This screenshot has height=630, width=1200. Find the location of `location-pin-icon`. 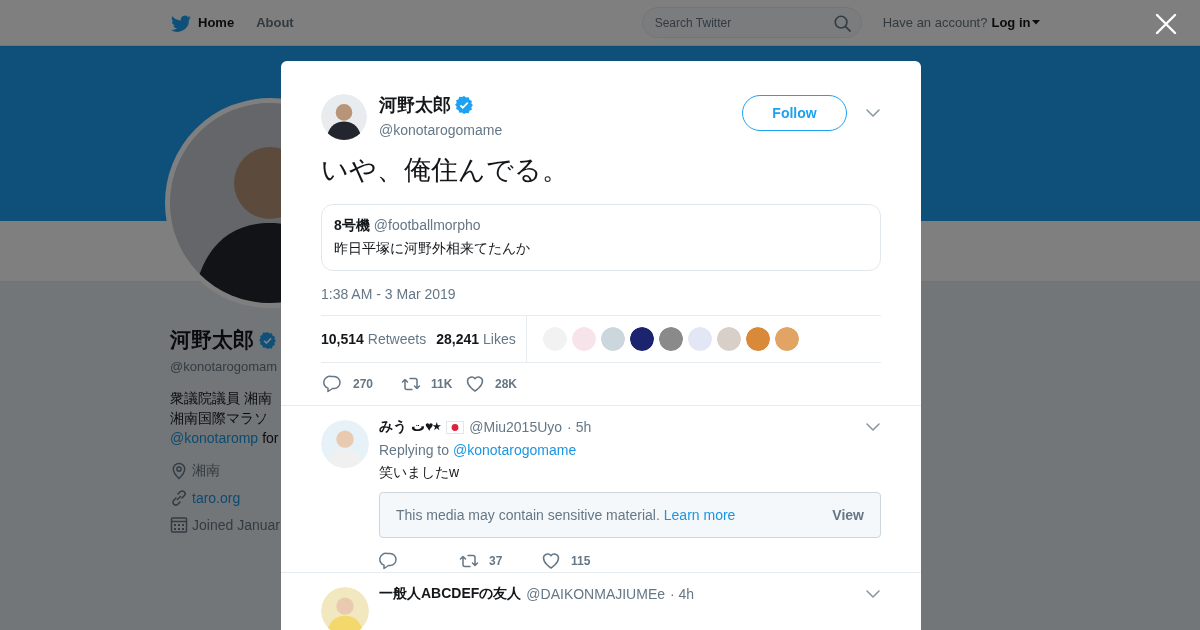

location-pin-icon is located at coordinates (179, 471).